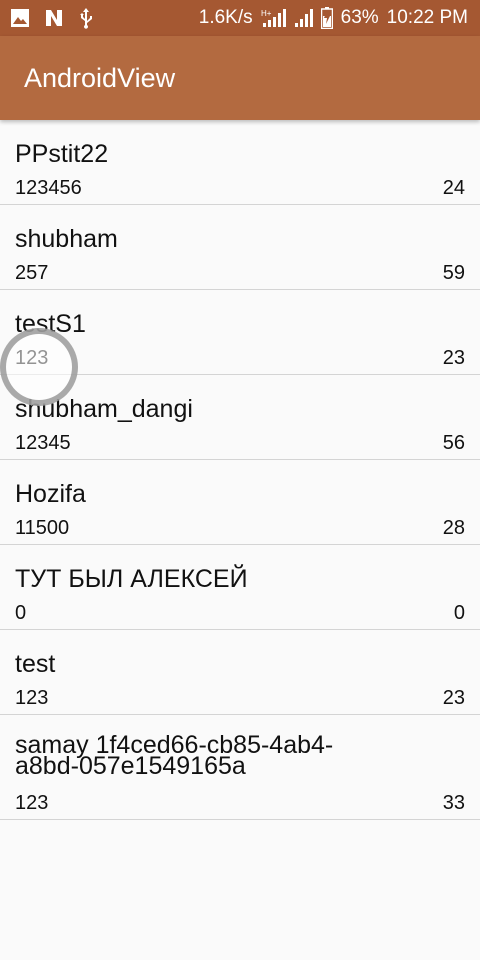 This screenshot has height=960, width=480. What do you see at coordinates (43, 443) in the screenshot?
I see `item-subtext: 12345` at bounding box center [43, 443].